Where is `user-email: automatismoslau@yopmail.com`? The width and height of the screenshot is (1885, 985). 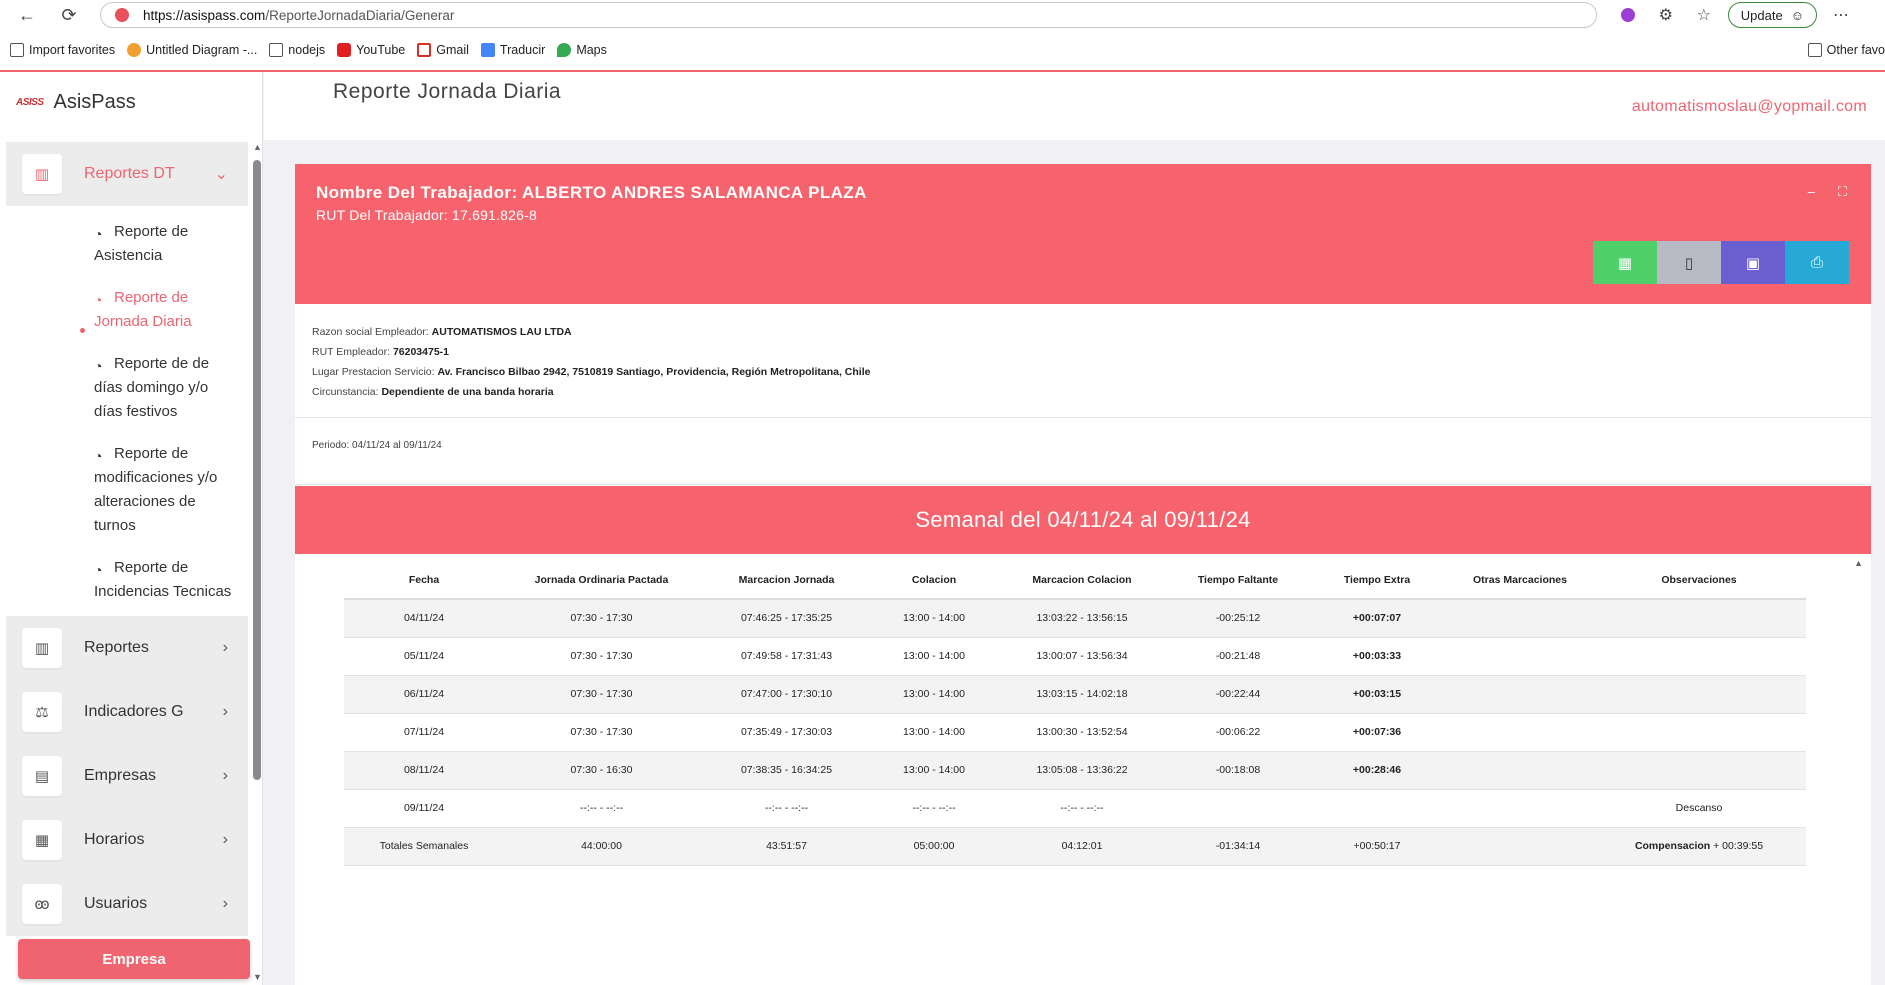 user-email: automatismoslau@yopmail.com is located at coordinates (1749, 107).